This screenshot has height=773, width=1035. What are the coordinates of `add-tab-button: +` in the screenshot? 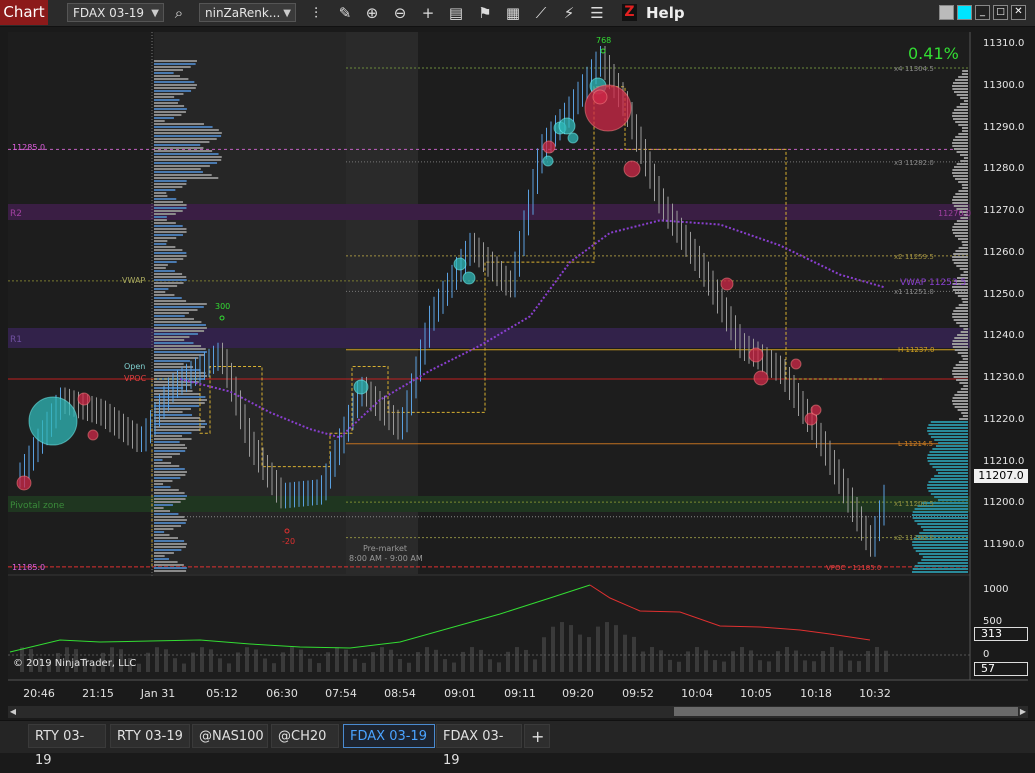 It's located at (537, 736).